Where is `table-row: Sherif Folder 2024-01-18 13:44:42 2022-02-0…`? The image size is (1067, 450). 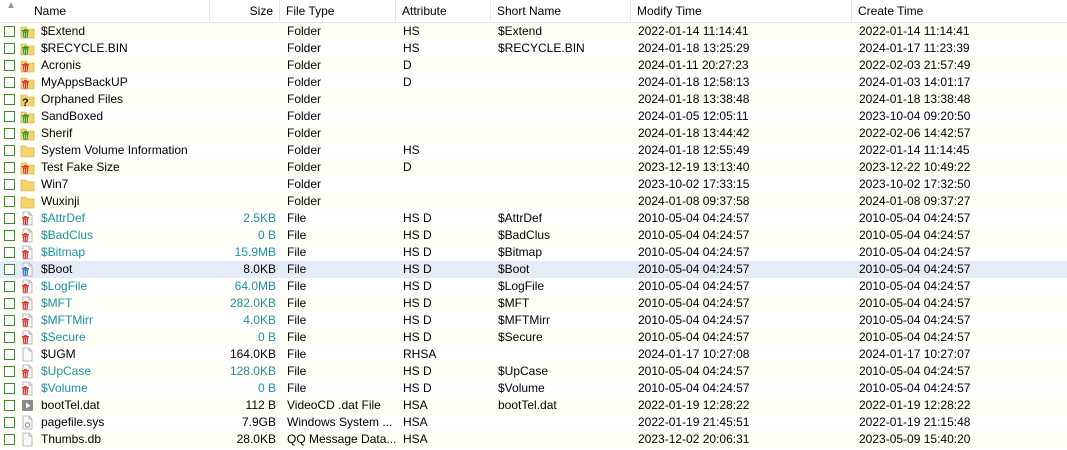 table-row: Sherif Folder 2024-01-18 13:44:42 2022-02-0… is located at coordinates (533, 133).